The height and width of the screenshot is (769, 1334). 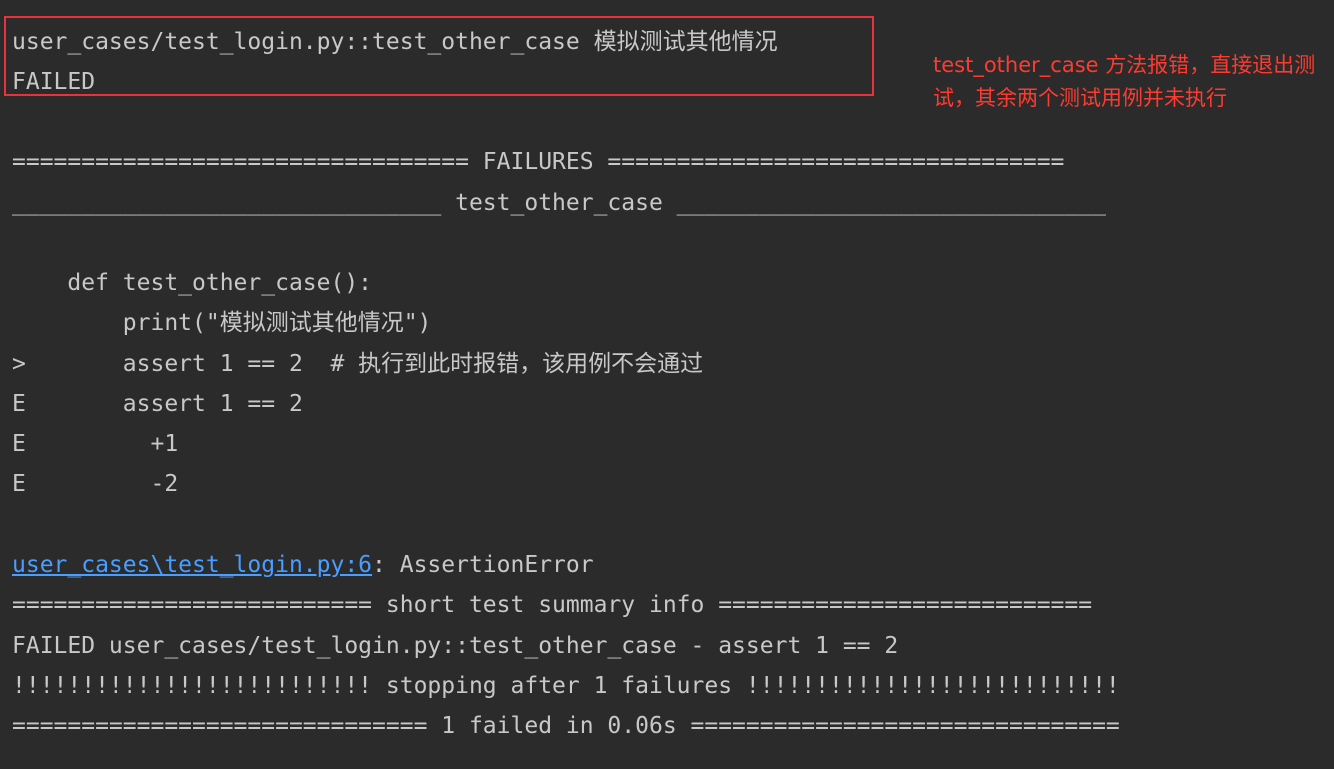 What do you see at coordinates (1124, 81) in the screenshot?
I see `annotation-note: test_other_case 方法报错，直接退出测试，其余两个测试用例并未执行` at bounding box center [1124, 81].